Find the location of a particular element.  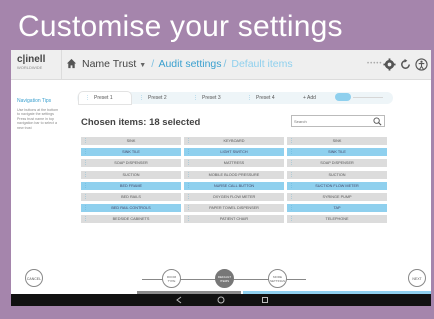

item-cell: ⋮ BED FRAME is located at coordinates (131, 185).